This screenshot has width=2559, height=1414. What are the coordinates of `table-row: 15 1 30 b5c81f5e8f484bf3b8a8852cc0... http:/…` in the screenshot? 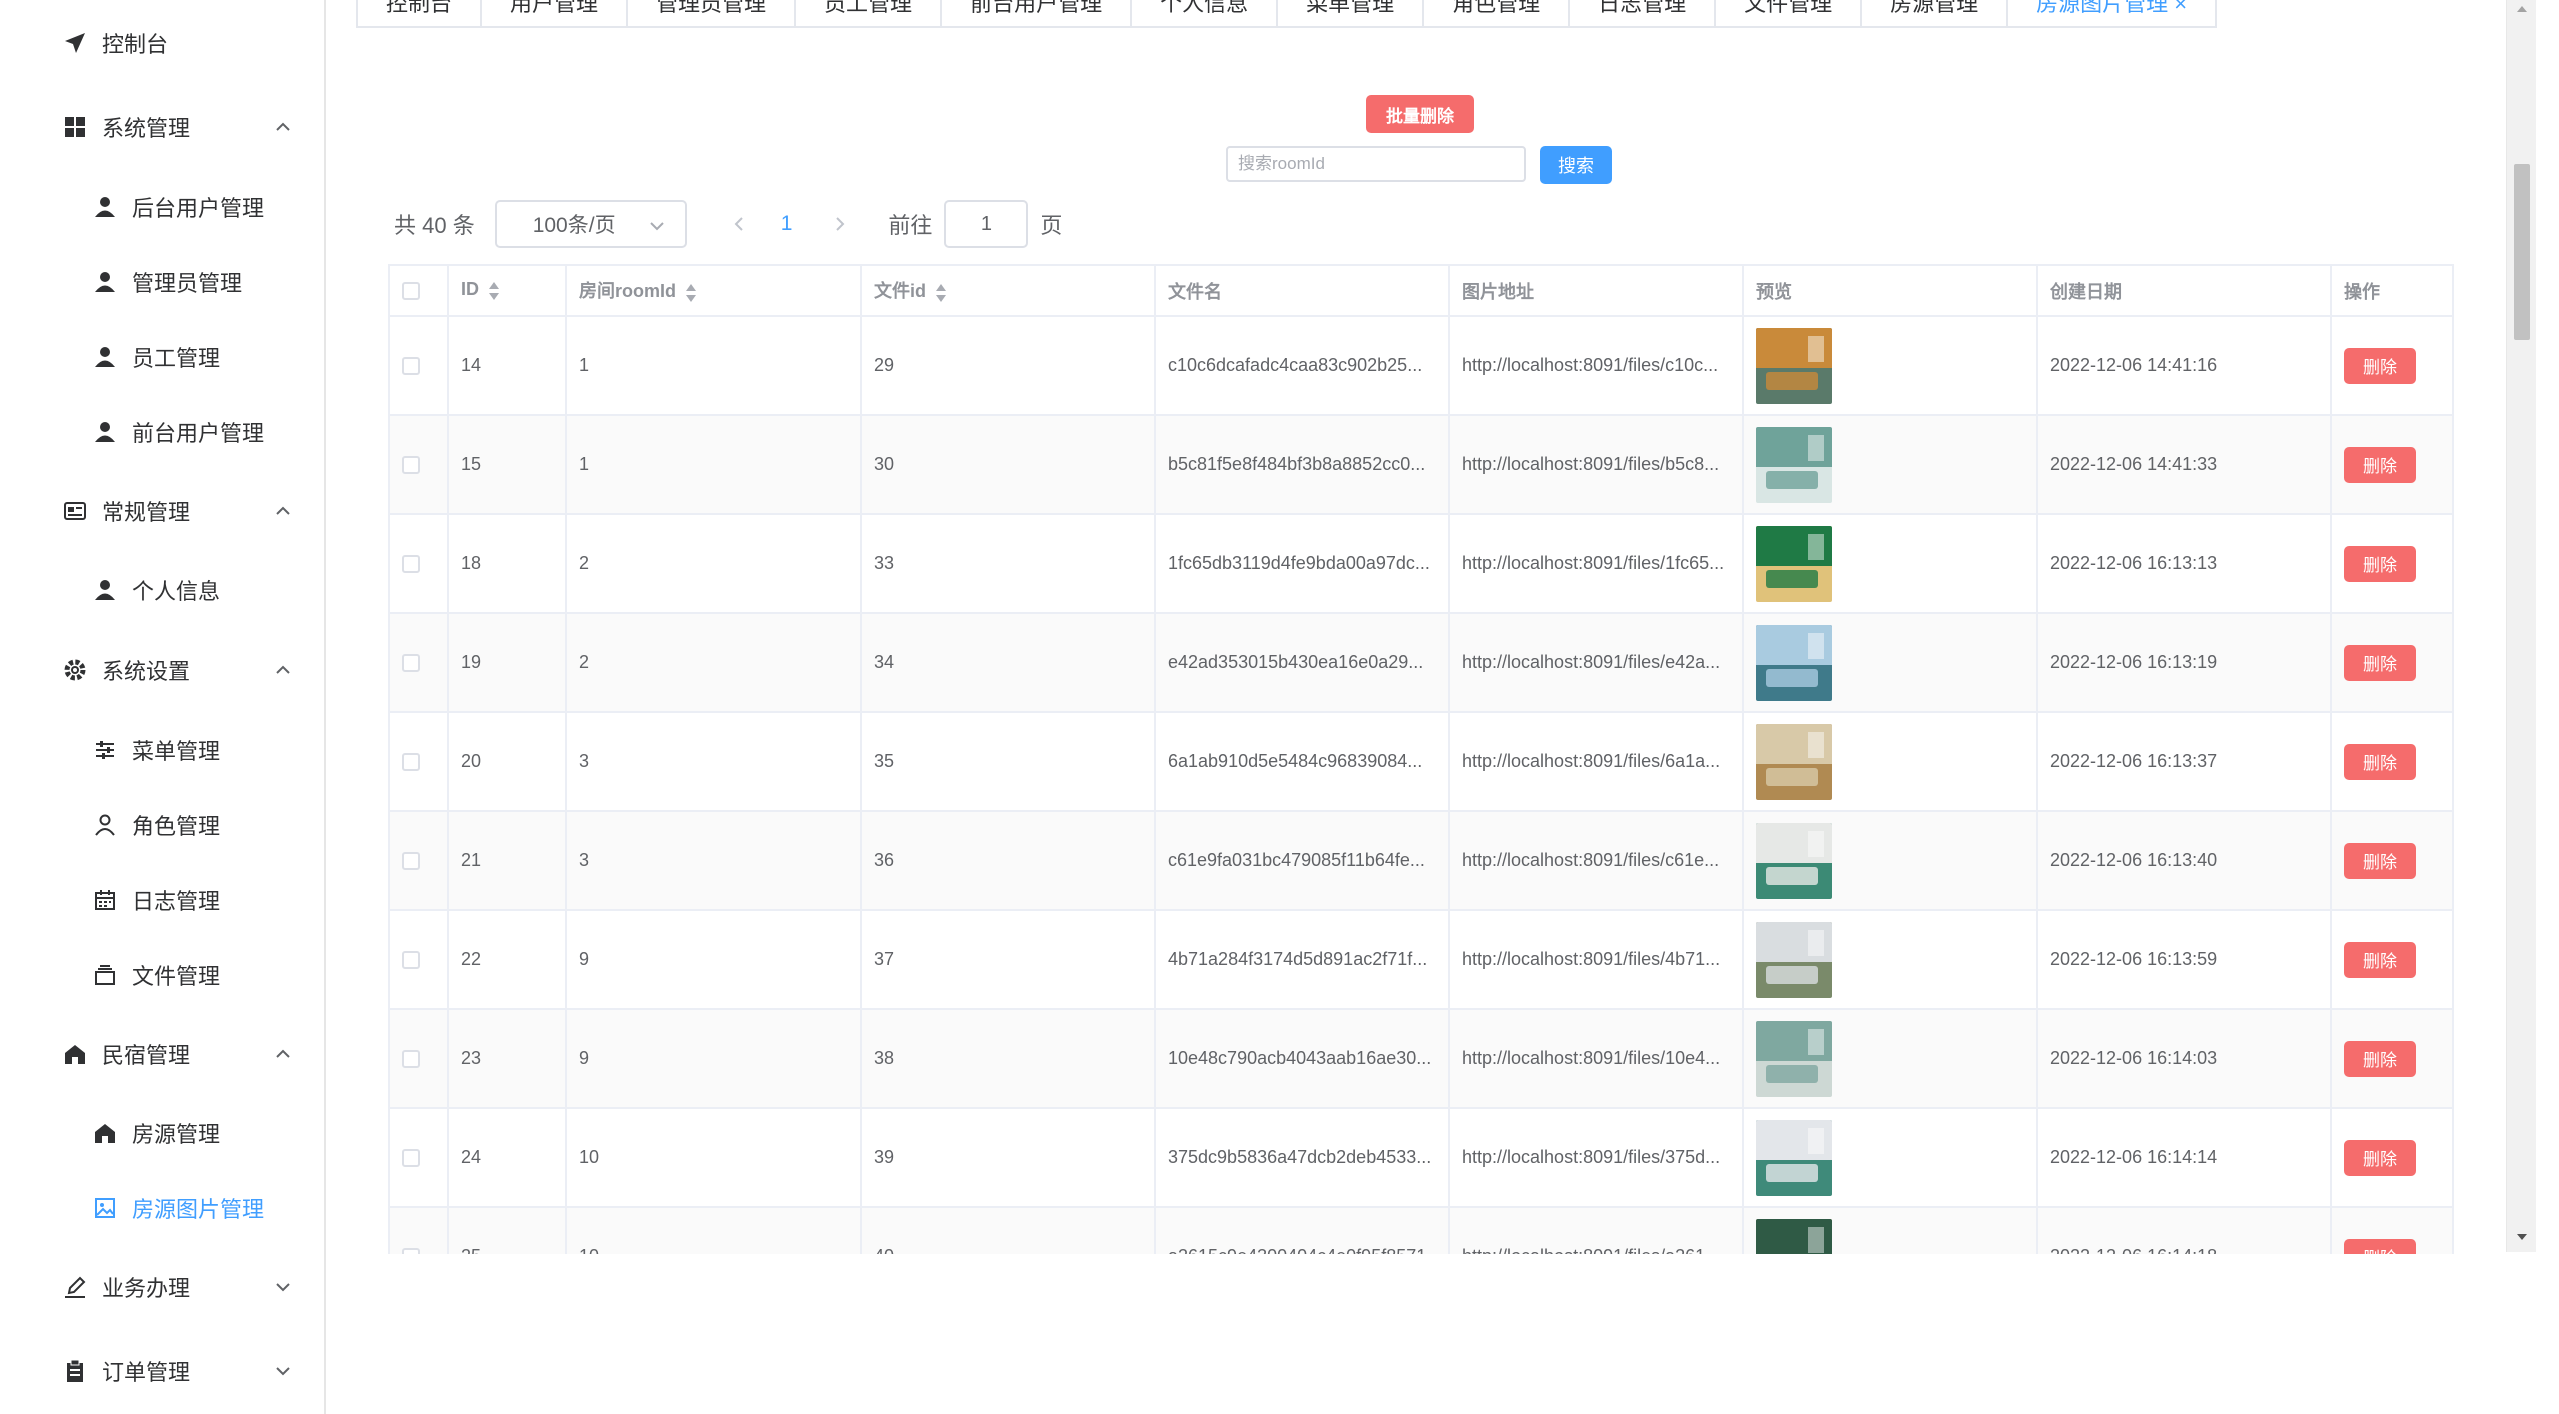 It's located at (1421, 465).